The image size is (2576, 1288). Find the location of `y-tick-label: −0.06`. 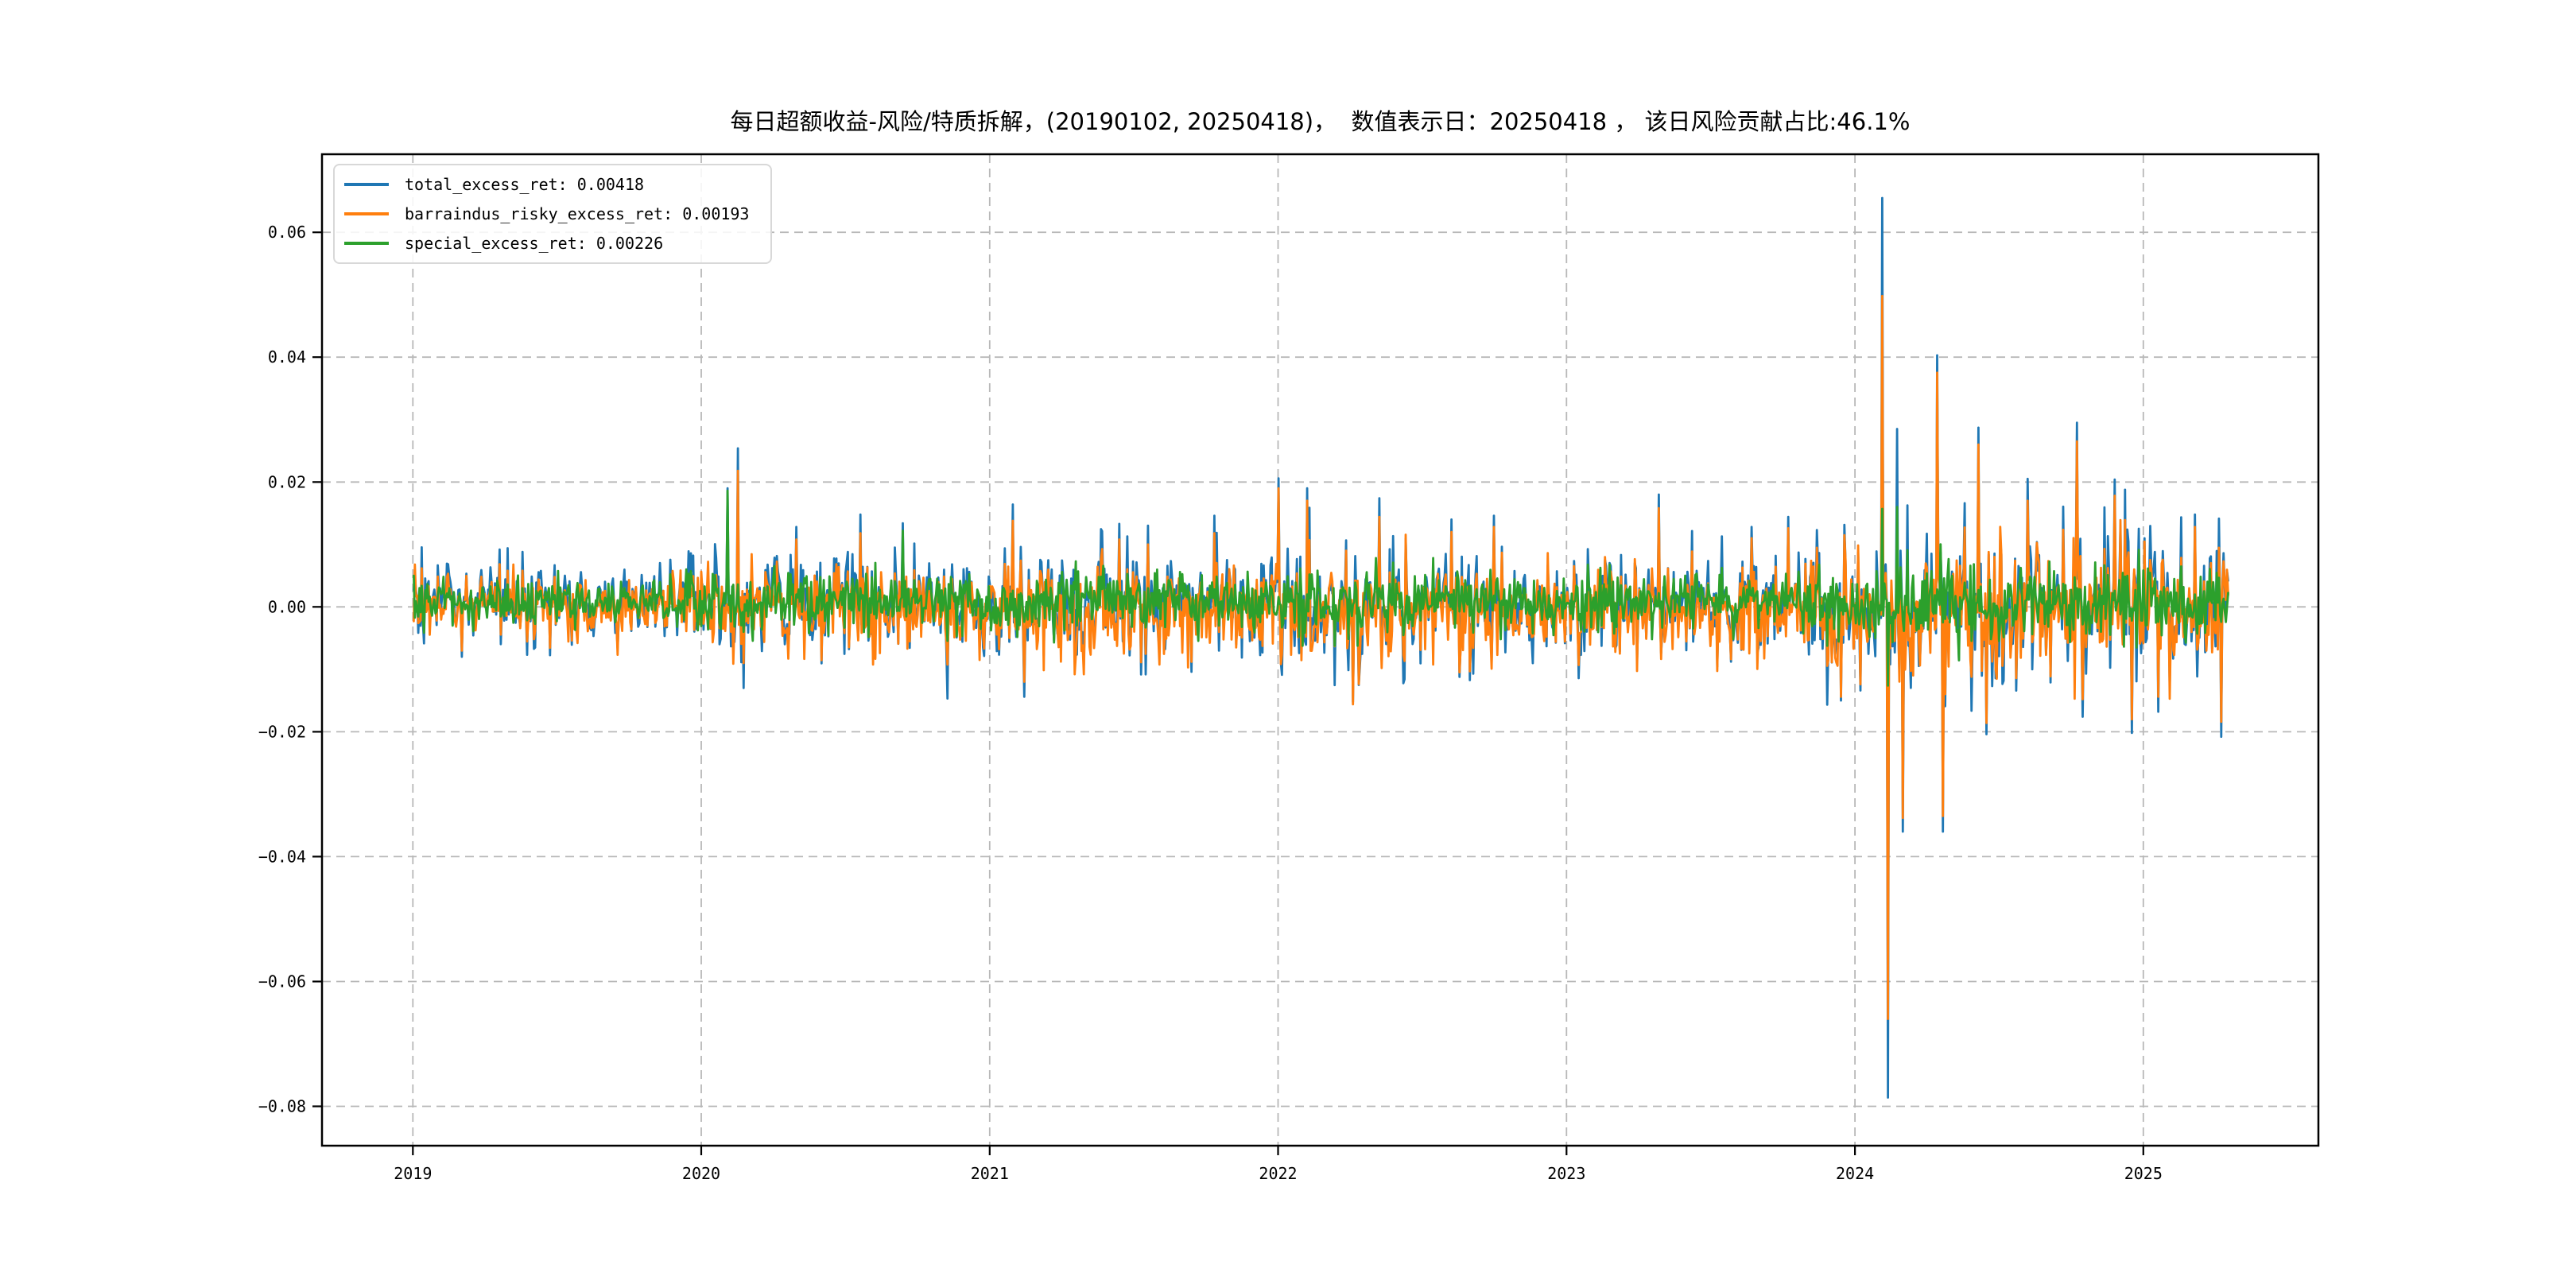

y-tick-label: −0.06 is located at coordinates (282, 982).